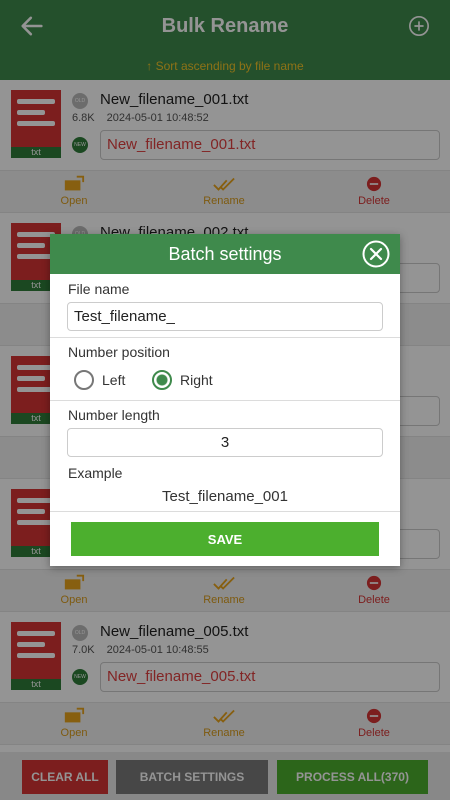 The width and height of the screenshot is (450, 800). I want to click on save-button: SAVE, so click(225, 539).